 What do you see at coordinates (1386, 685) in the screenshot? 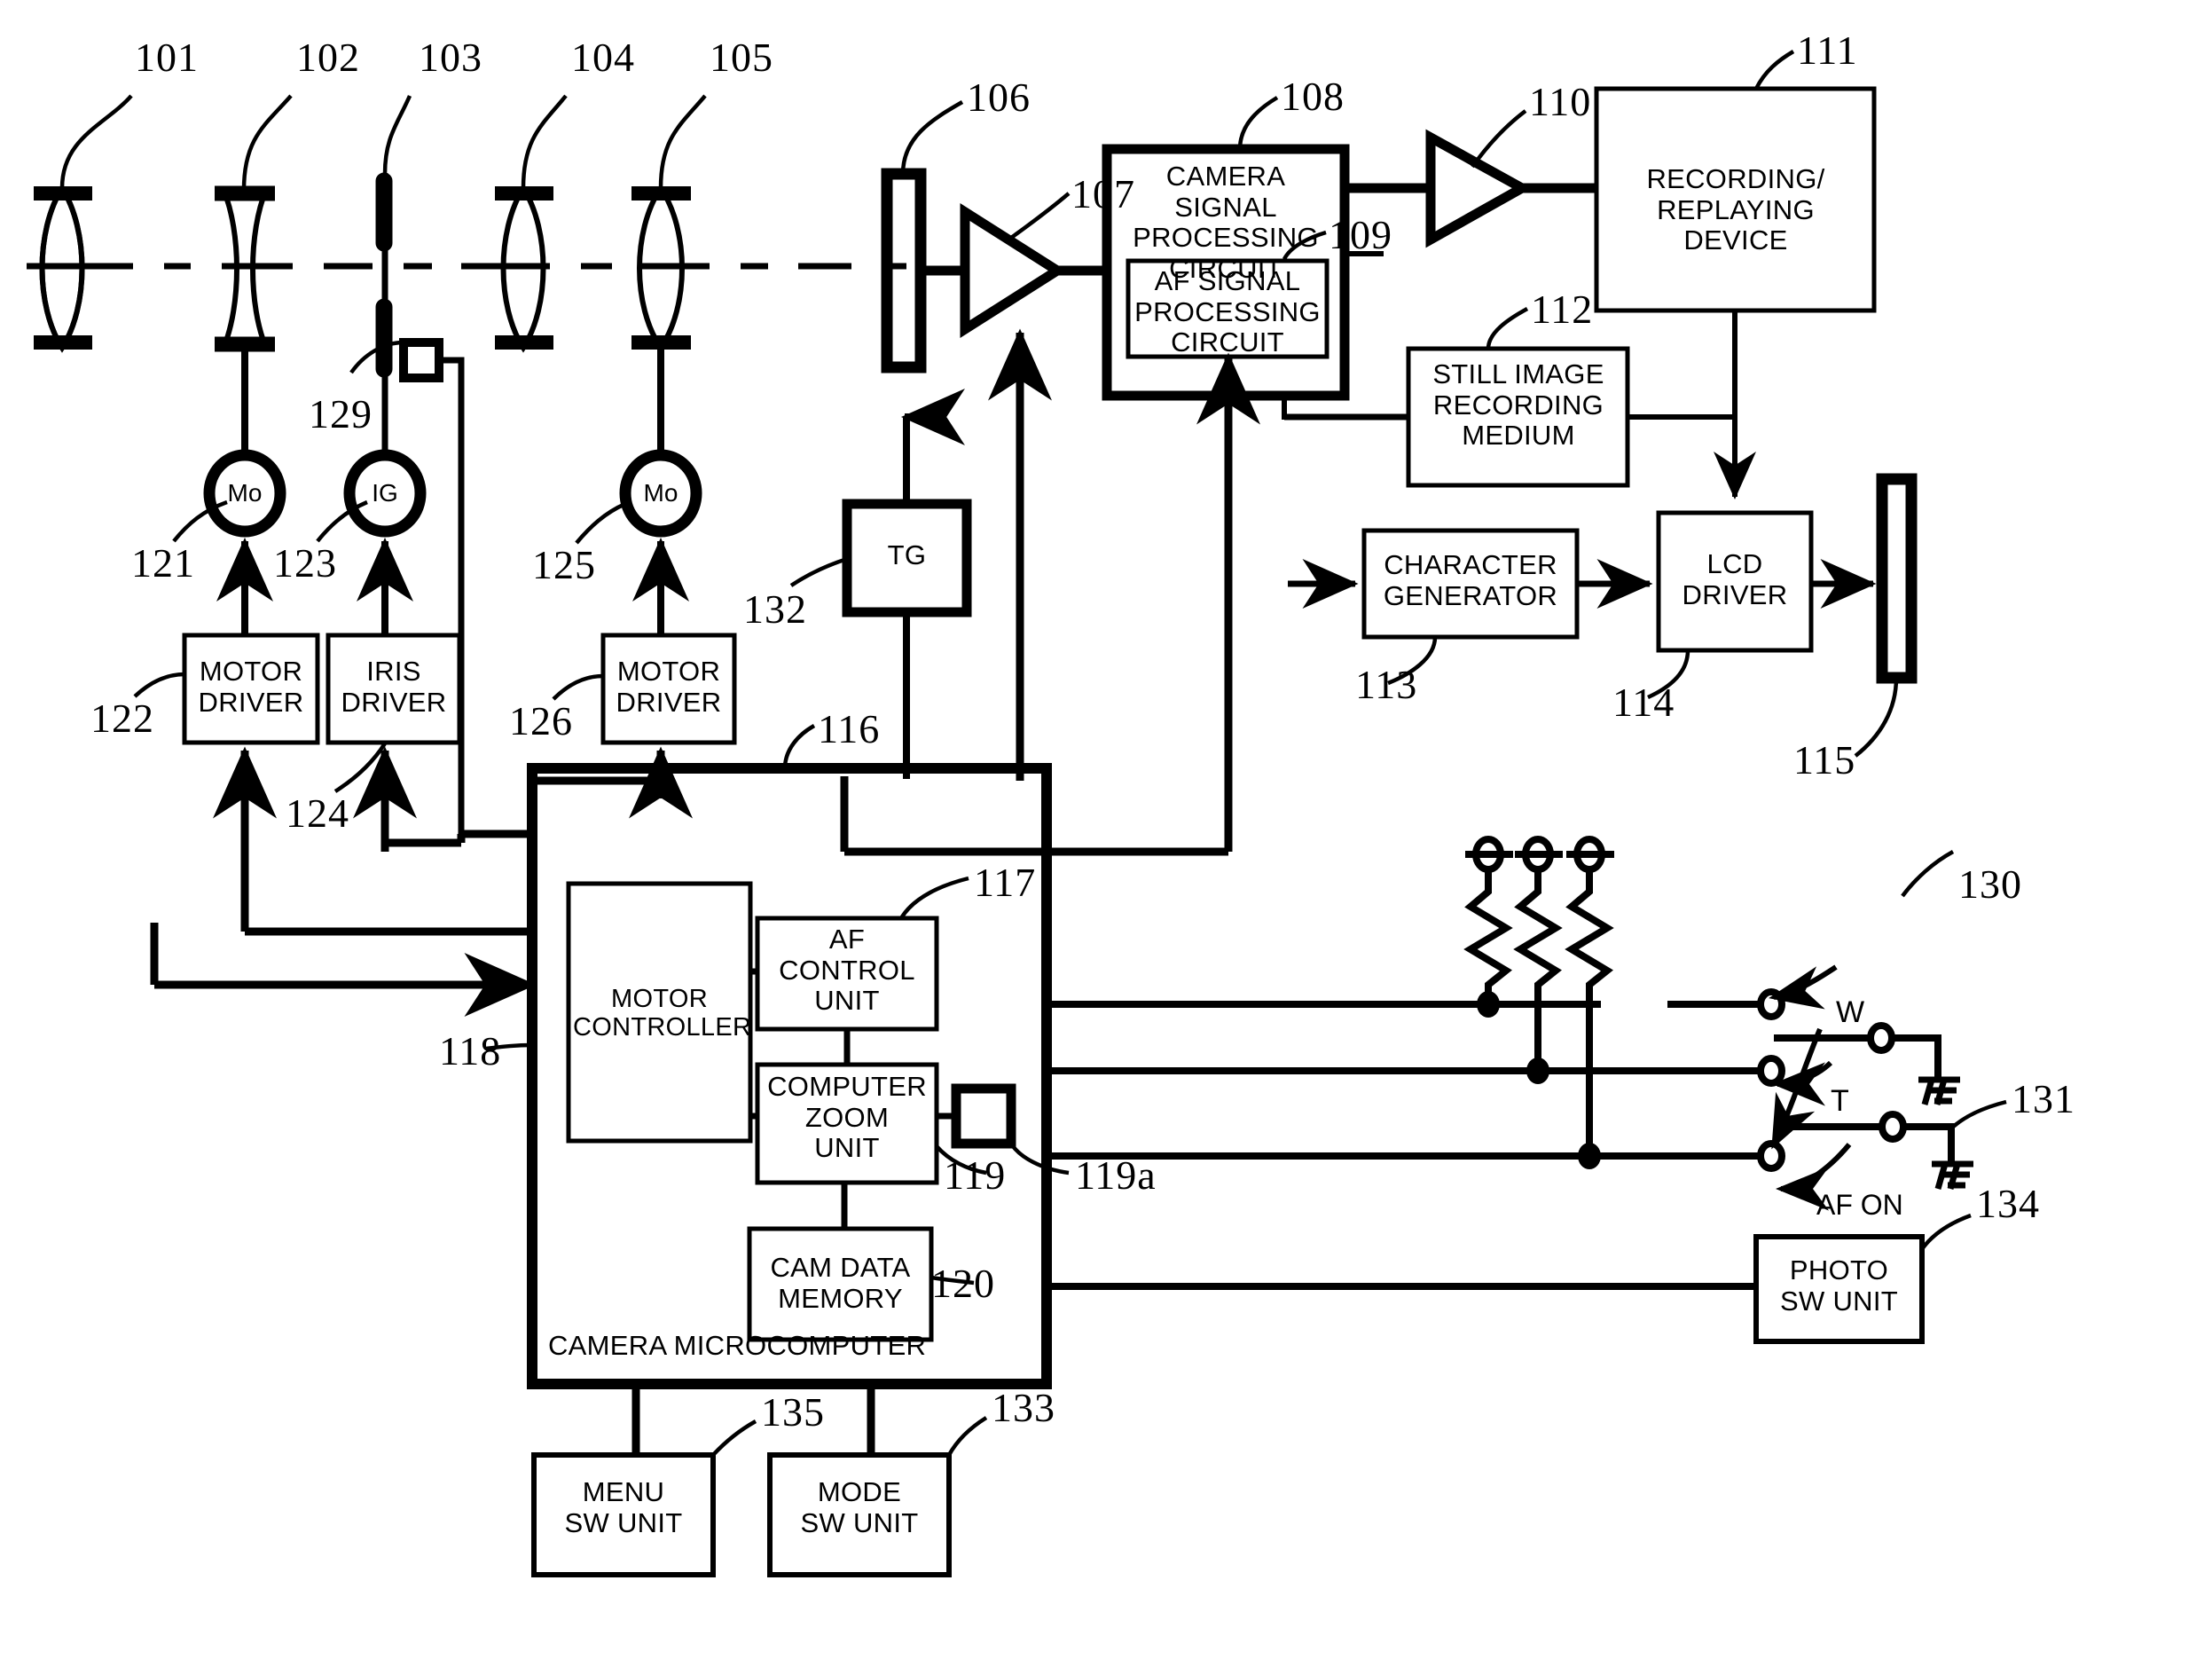
I see `ref-113: 113` at bounding box center [1386, 685].